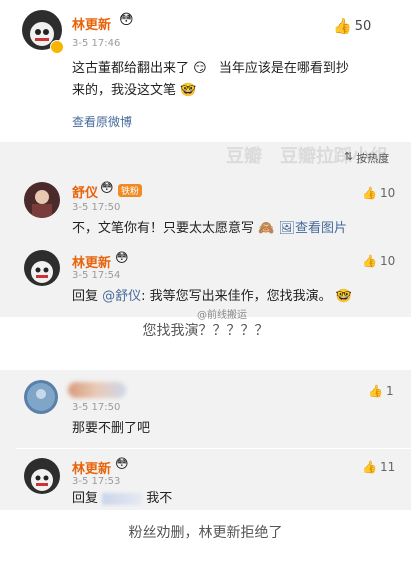  I want to click on caption: 粉丝劝删，林更新拒绝了, so click(205, 533).